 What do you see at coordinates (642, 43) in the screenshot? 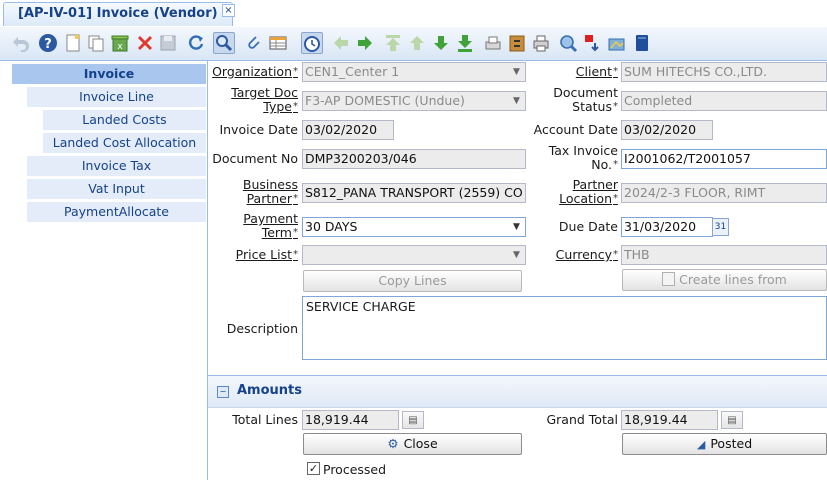
I see `workflow-icon` at bounding box center [642, 43].